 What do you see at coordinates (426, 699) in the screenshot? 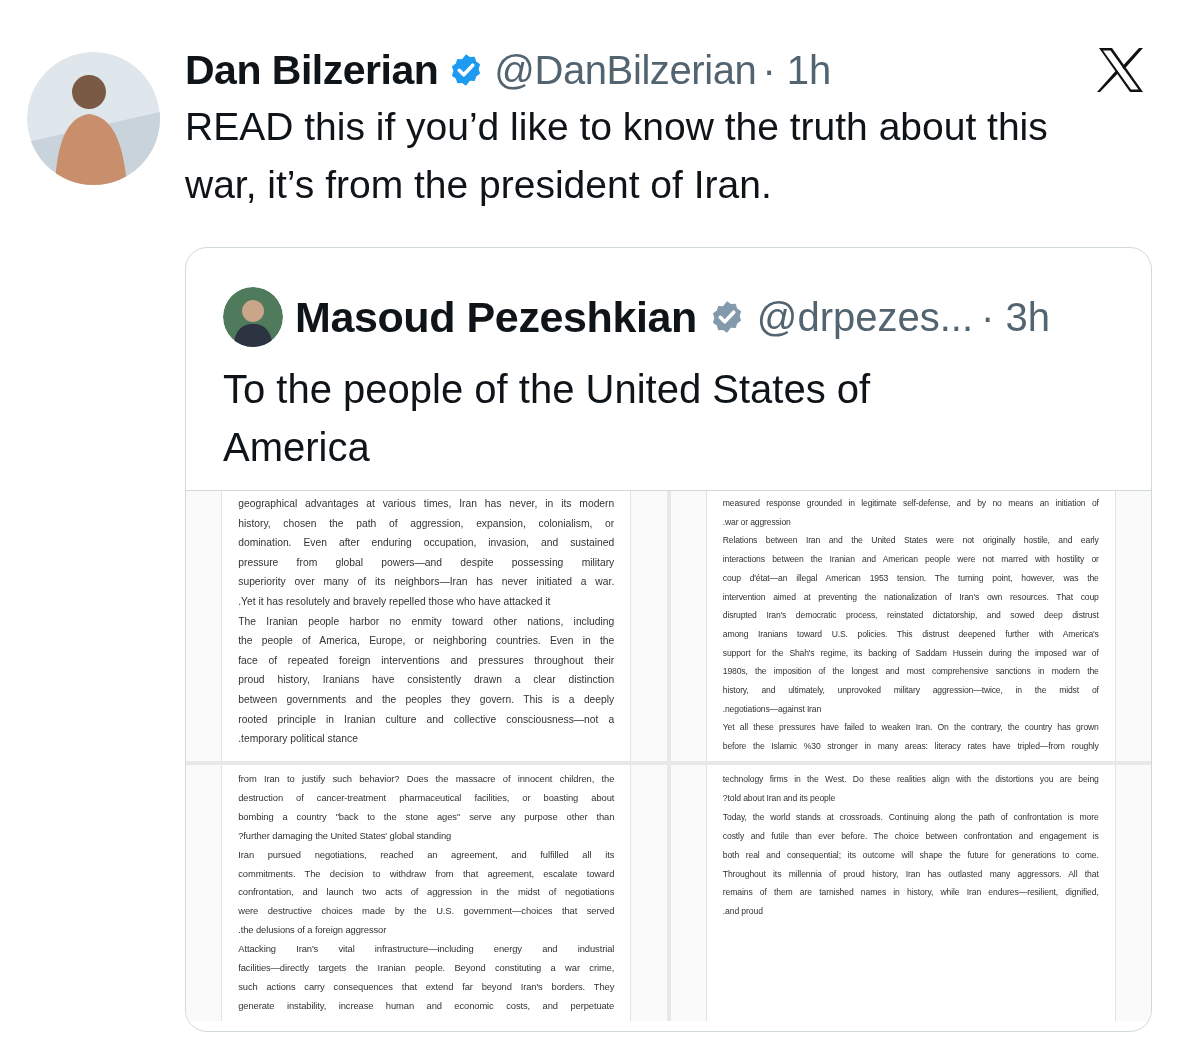
I see `document-line: between governments and the peoples they govern. This is a deeply` at bounding box center [426, 699].